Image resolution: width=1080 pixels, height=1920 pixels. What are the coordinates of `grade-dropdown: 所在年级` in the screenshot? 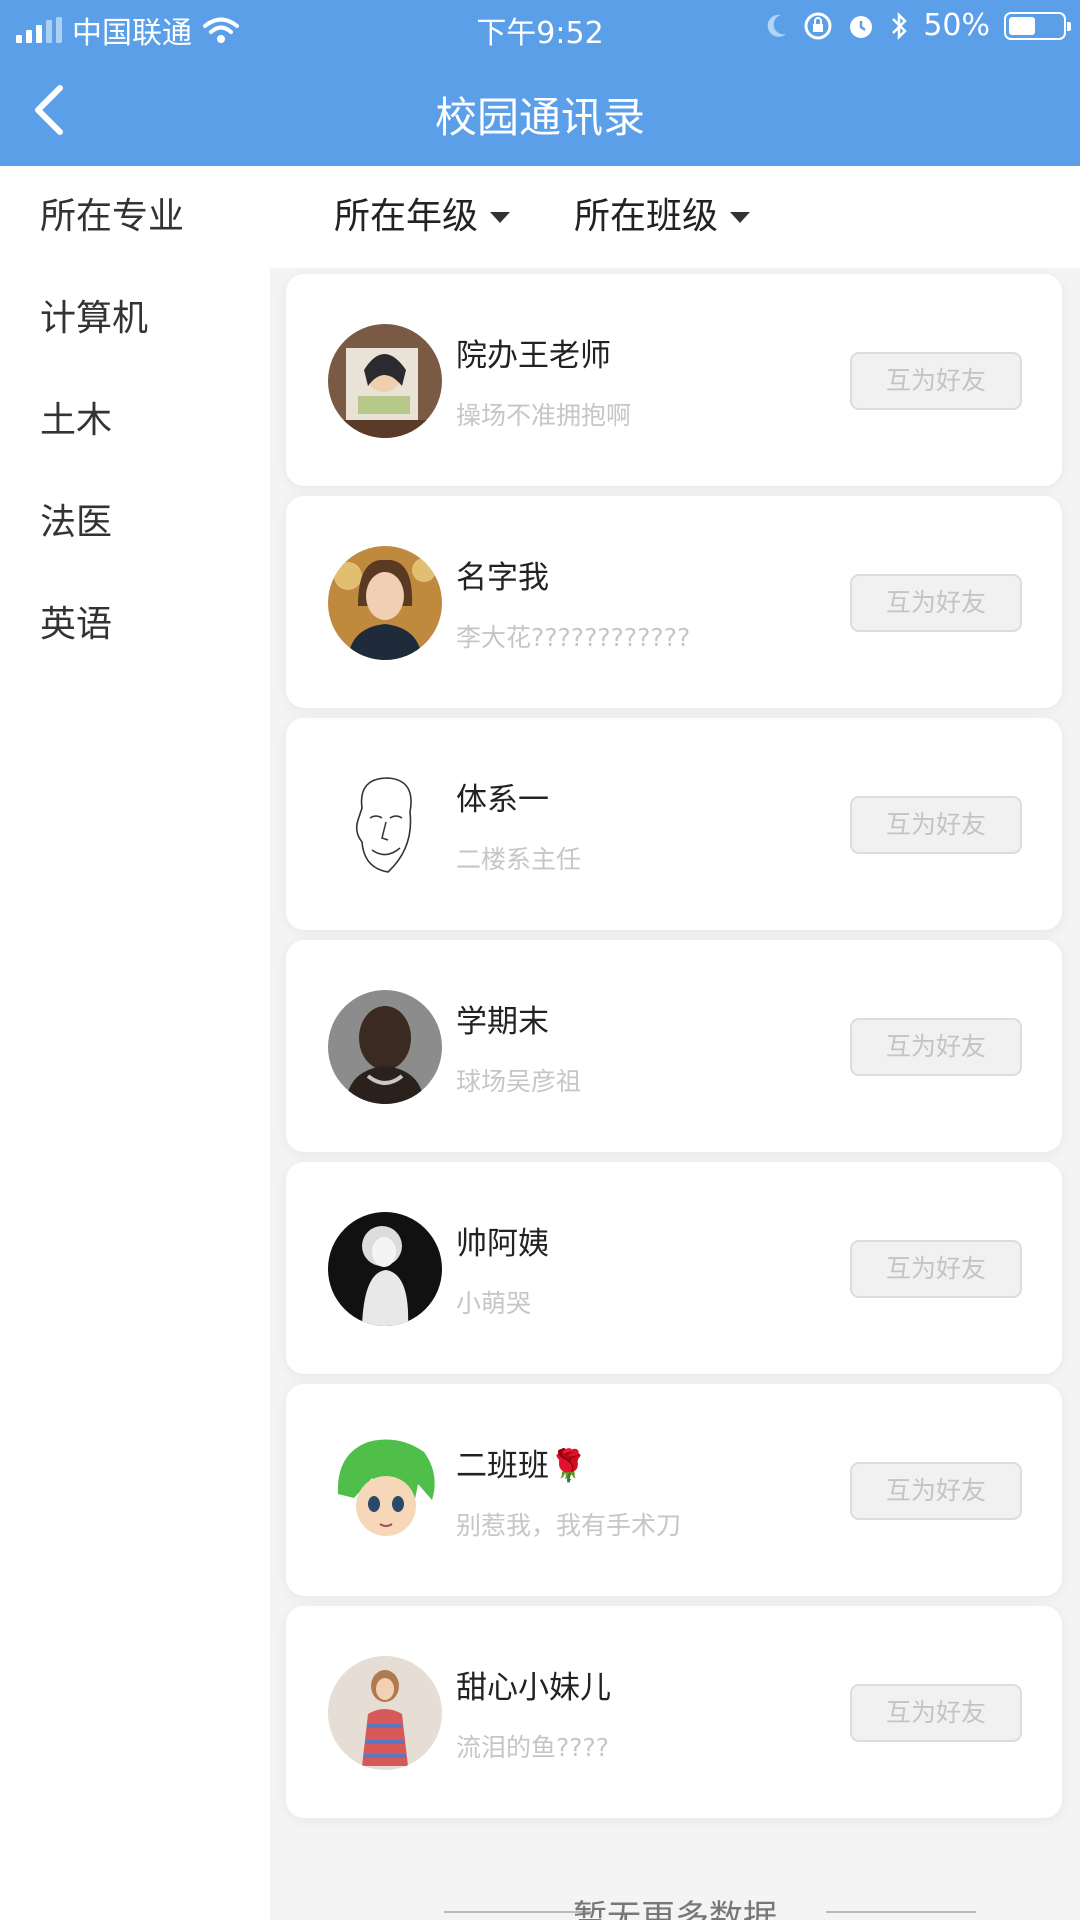 It's located at (422, 217).